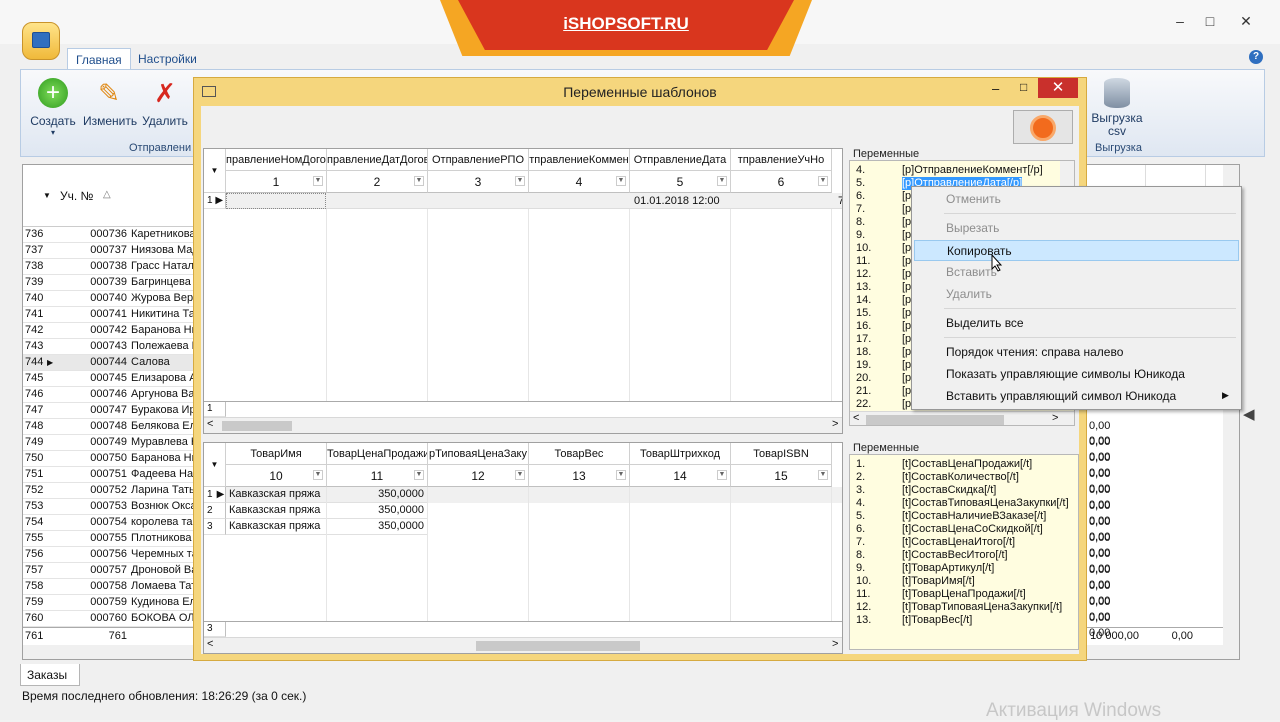  I want to click on refresh-button, so click(1043, 127).